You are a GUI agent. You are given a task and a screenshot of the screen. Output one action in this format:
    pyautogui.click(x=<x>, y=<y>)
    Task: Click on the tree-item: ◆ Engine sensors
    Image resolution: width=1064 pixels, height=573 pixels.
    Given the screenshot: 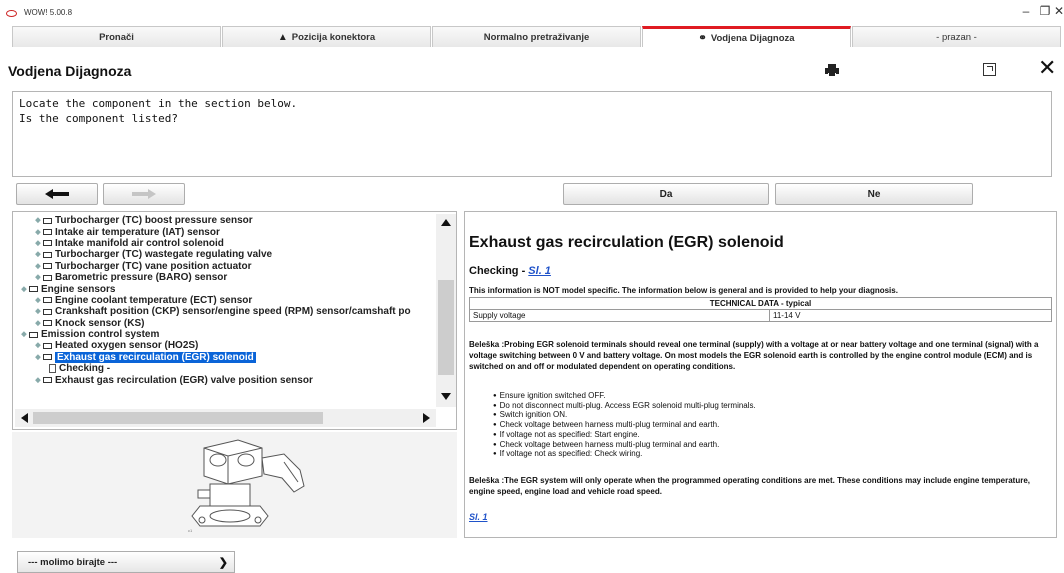 What is the action you would take?
    pyautogui.click(x=225, y=289)
    